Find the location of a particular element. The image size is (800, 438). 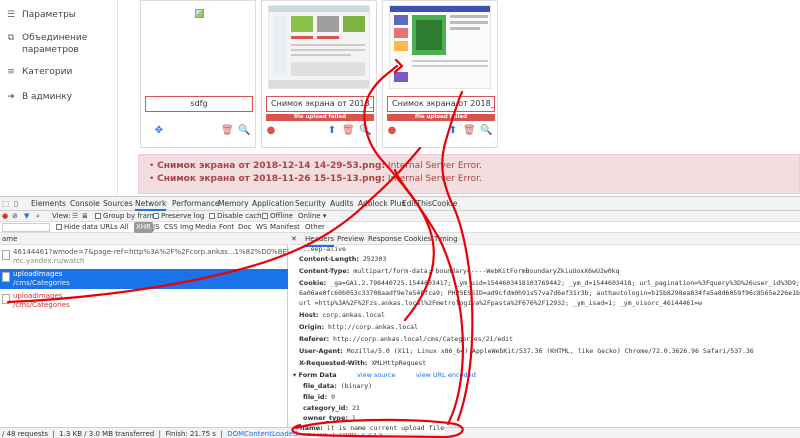

filter-input is located at coordinates (26, 227).